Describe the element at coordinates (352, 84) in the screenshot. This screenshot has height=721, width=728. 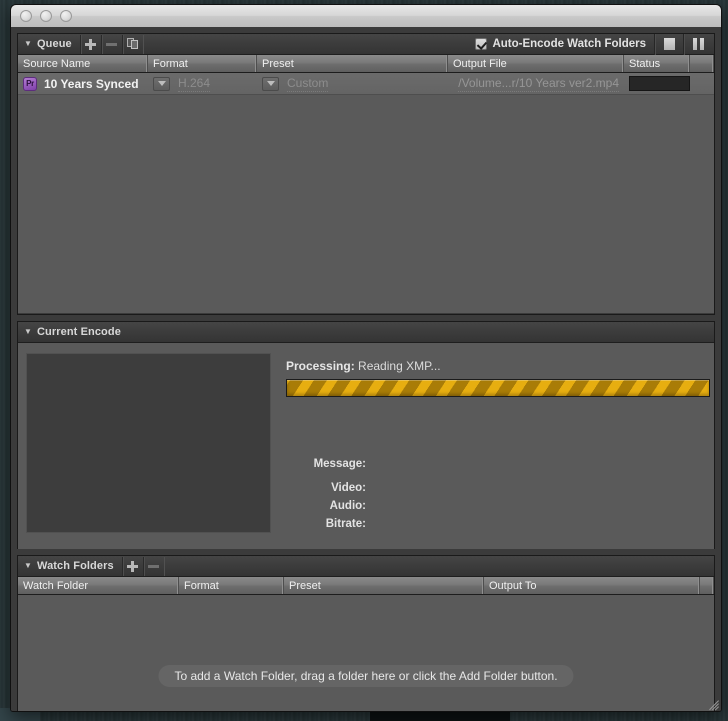
I see `cell-preset: Custom` at that location.